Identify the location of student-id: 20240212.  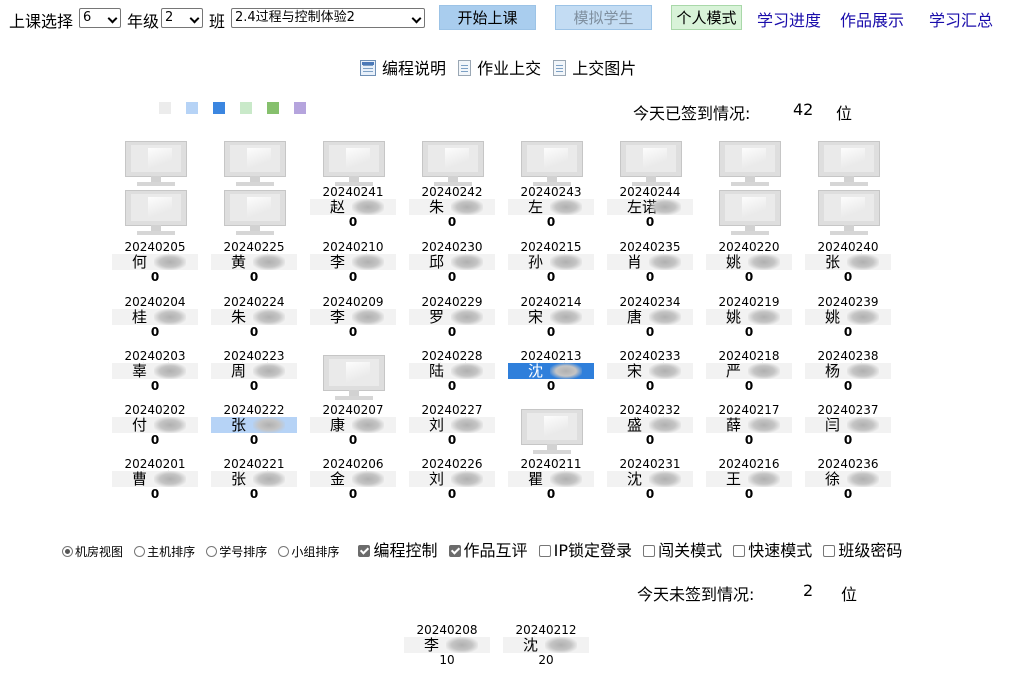
(546, 630).